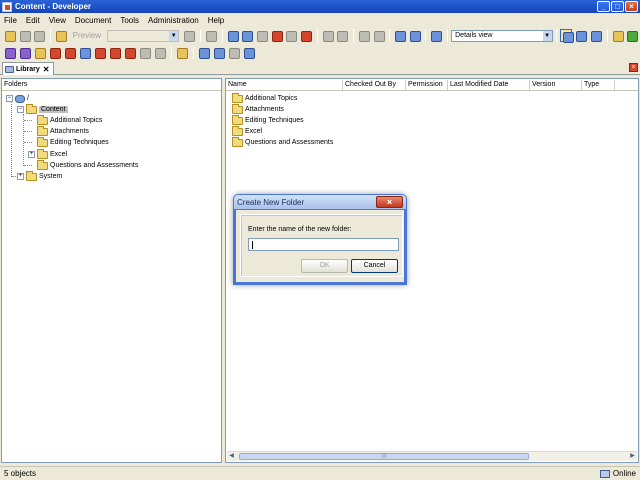 This screenshot has width=640, height=480. Describe the element at coordinates (580, 35) in the screenshot. I see `layout-horizontal-icon` at that location.